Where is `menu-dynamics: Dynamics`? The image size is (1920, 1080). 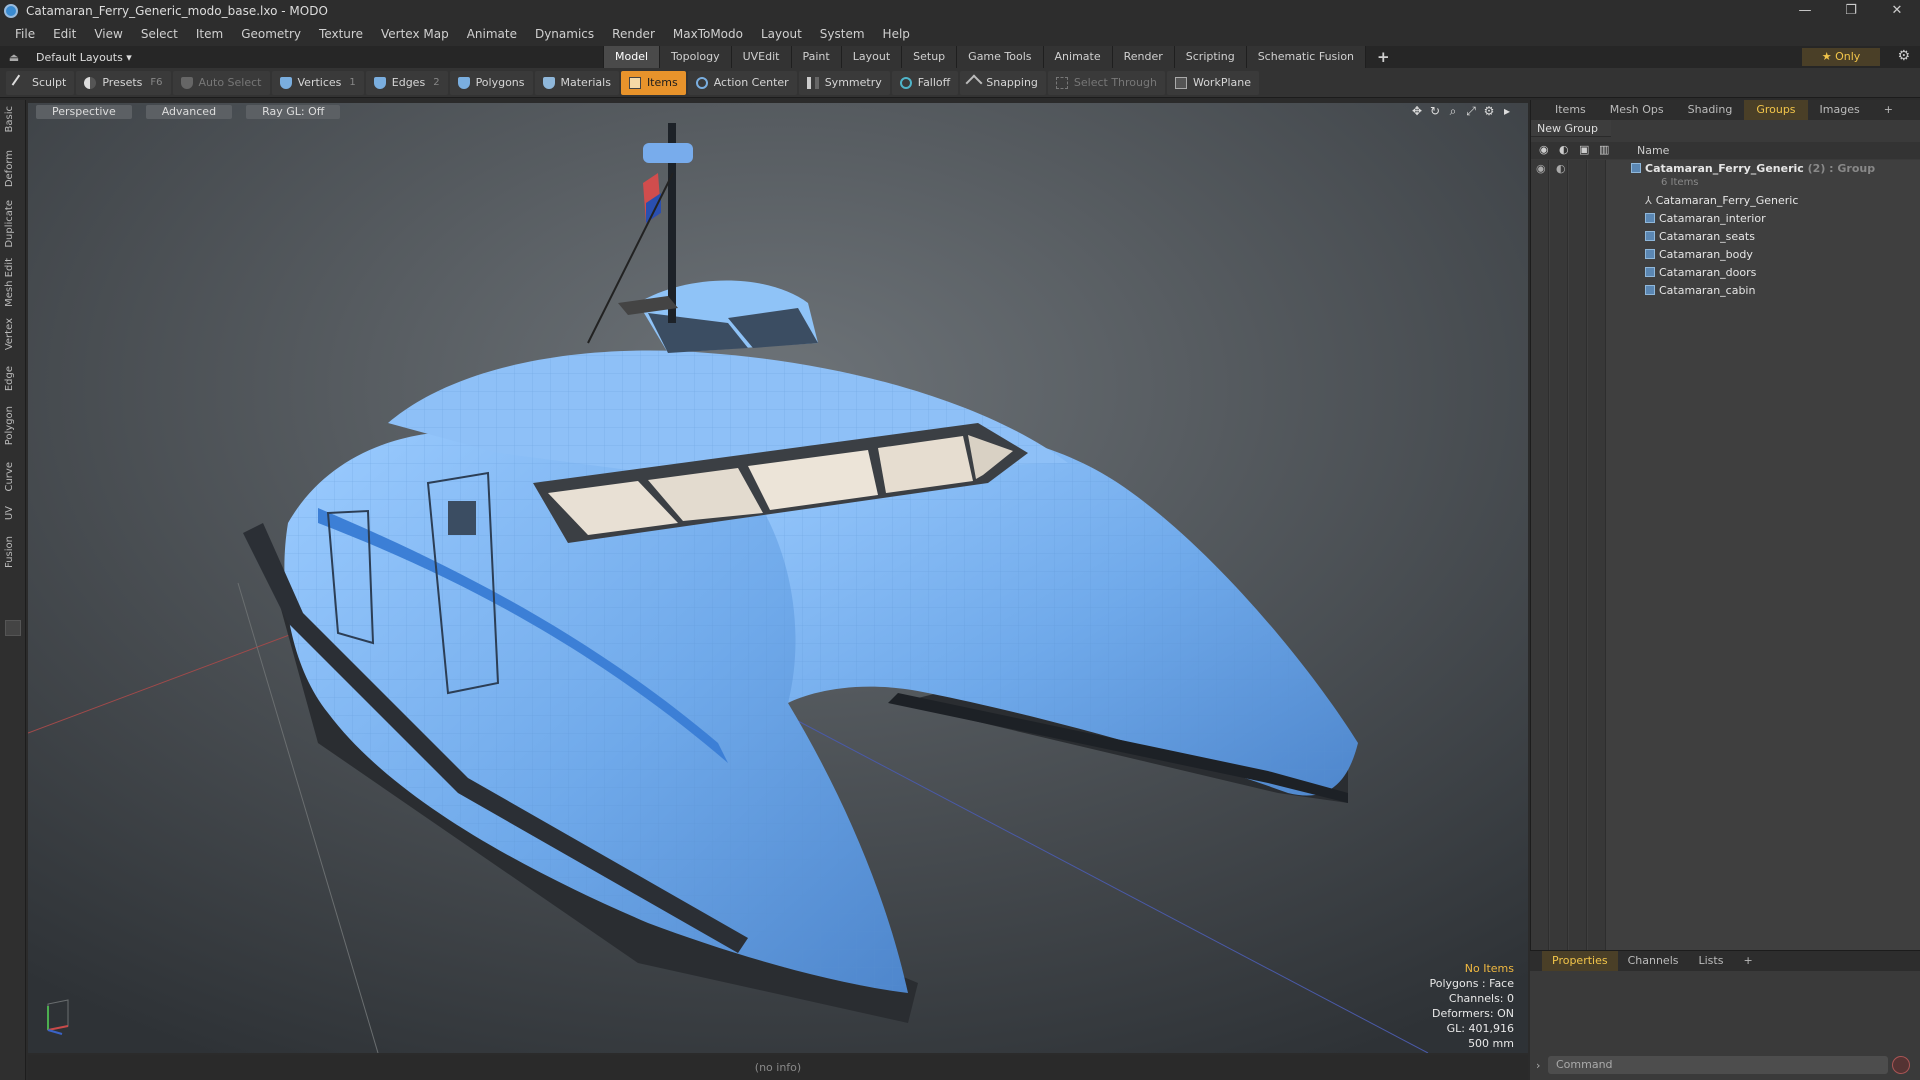 menu-dynamics: Dynamics is located at coordinates (564, 34).